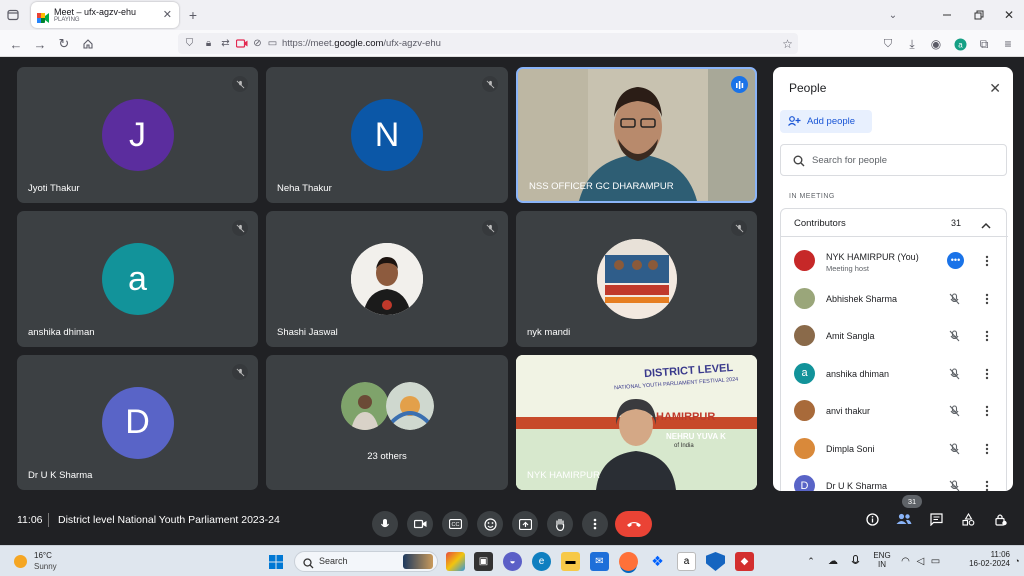 The height and width of the screenshot is (576, 1024). I want to click on task-view-icon: ▣, so click(483, 561).